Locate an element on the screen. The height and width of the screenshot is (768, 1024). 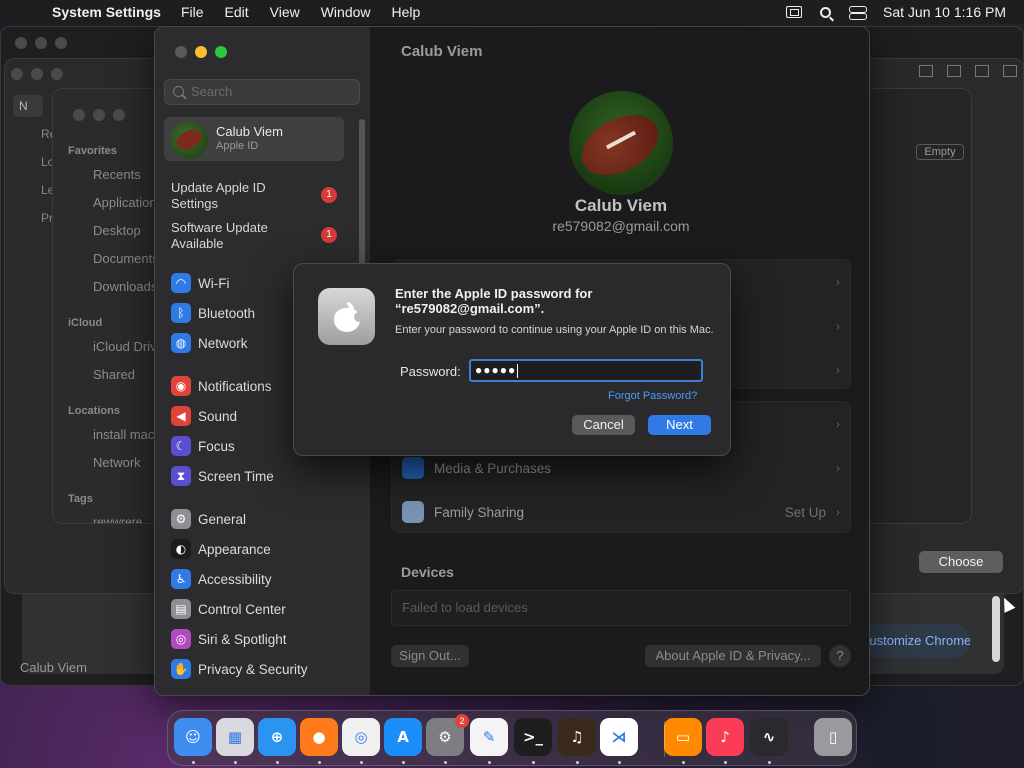
menu-clock: Sat Jun 10 1:16 PM is located at coordinates (944, 12).